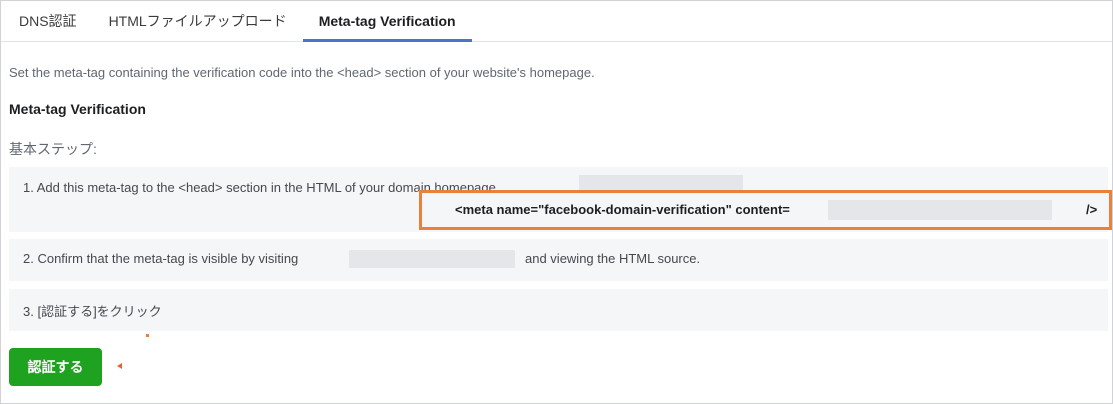  I want to click on step-2-suffix: and viewing the HTML source., so click(613, 258).